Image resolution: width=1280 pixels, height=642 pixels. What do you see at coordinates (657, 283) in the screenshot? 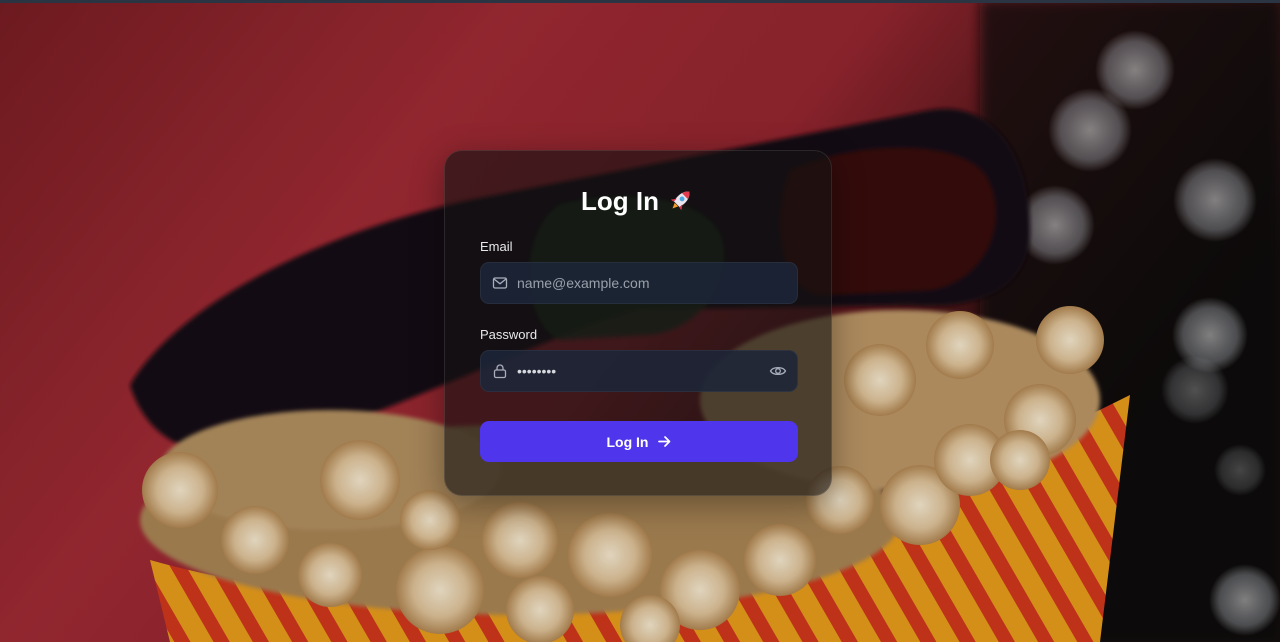
I see `email-input` at bounding box center [657, 283].